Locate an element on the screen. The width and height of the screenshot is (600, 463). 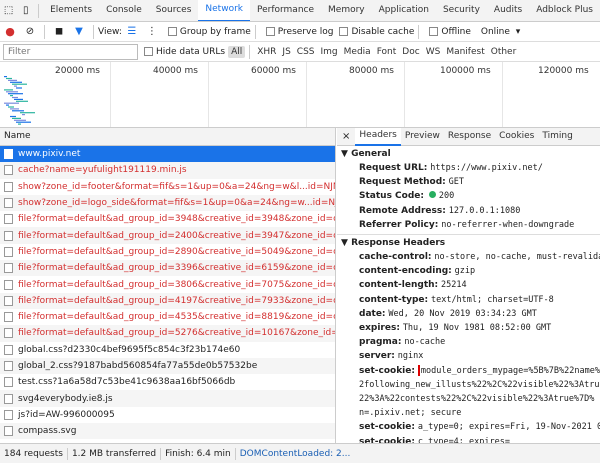
tab-sources: Sources is located at coordinates (174, 10).